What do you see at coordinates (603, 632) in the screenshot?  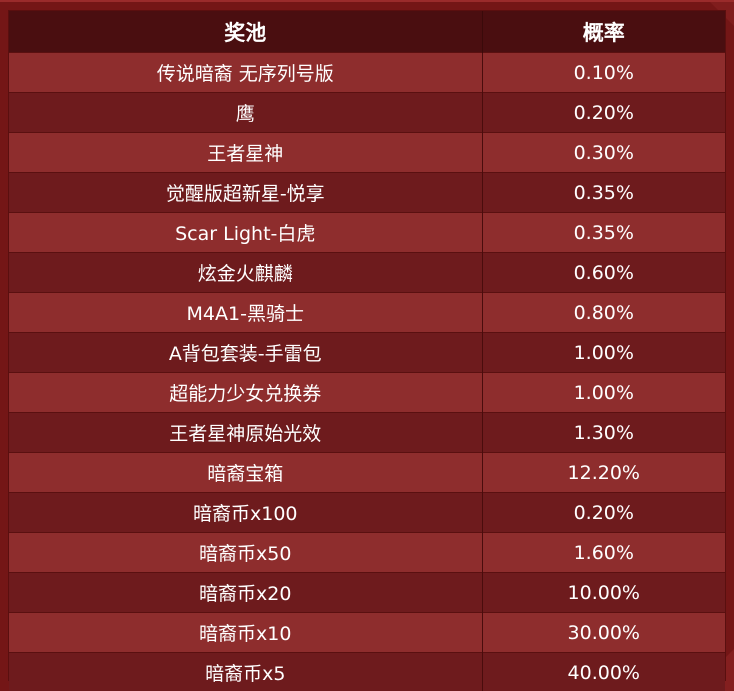 I see `prize-probability: 30.00%` at bounding box center [603, 632].